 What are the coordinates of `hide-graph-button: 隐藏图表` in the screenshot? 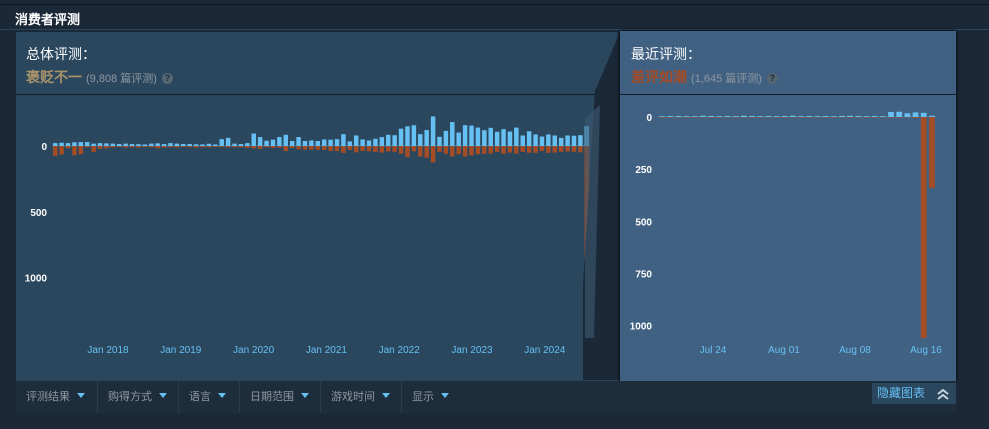 It's located at (914, 393).